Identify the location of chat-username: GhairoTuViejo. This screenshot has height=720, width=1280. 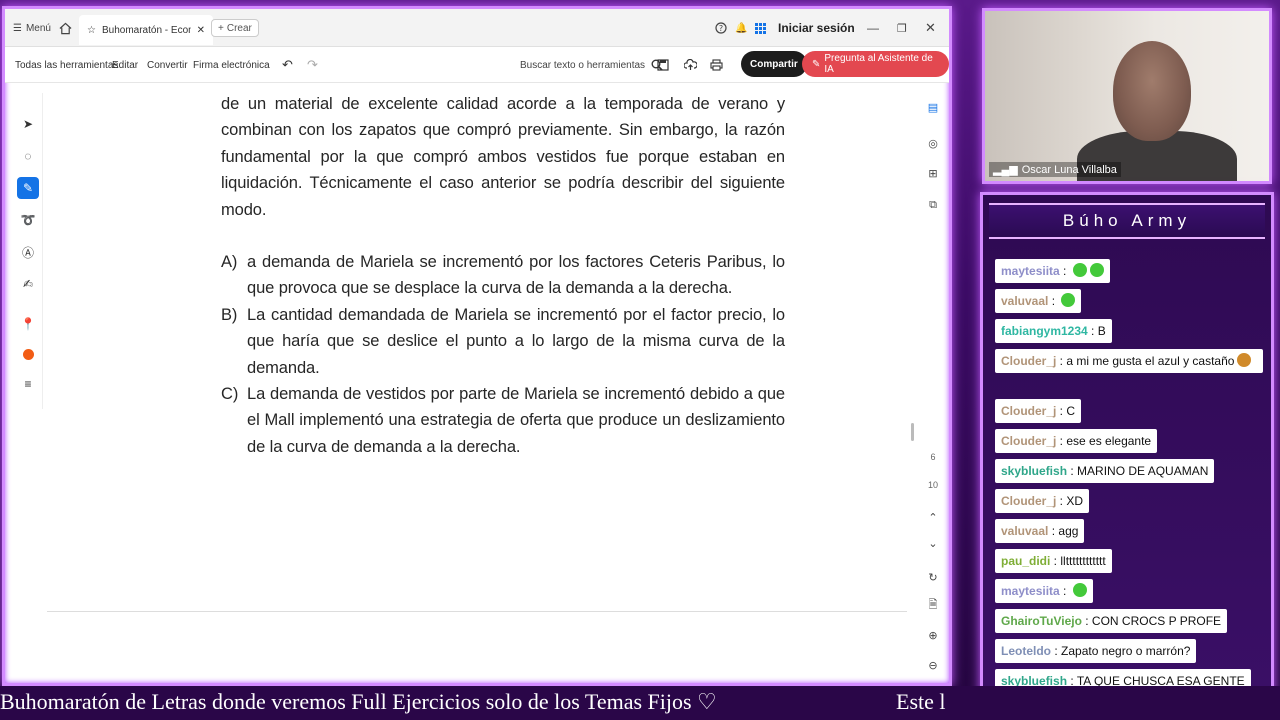
(1041, 621).